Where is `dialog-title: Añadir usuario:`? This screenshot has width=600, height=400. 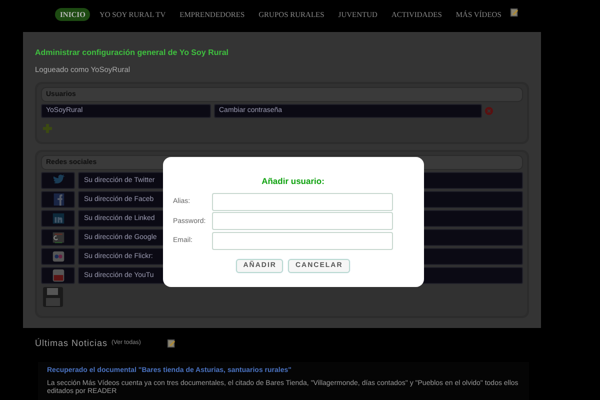
dialog-title: Añadir usuario: is located at coordinates (293, 181).